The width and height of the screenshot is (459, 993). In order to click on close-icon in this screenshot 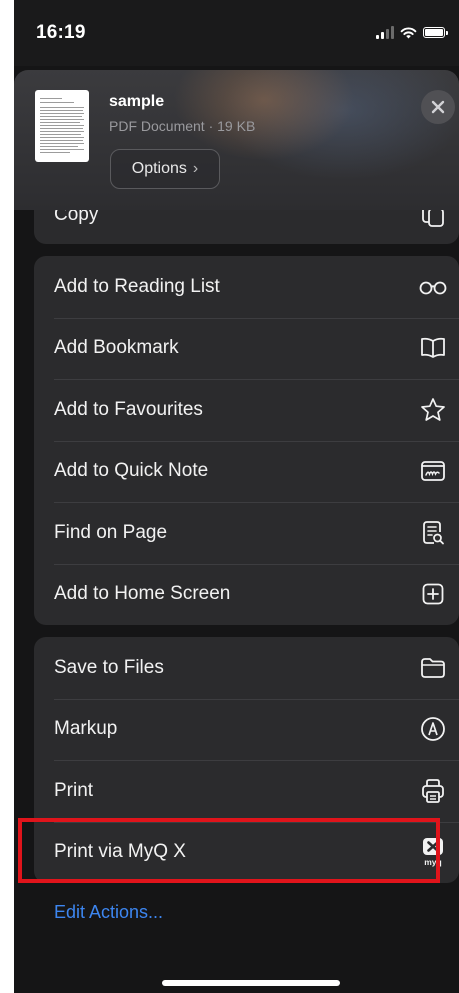, I will do `click(438, 107)`.